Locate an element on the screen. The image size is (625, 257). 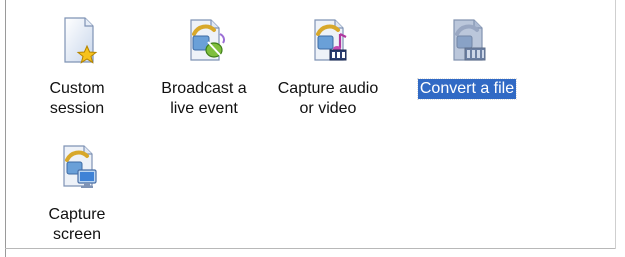
capture-audio-video-option: Capture audio or video is located at coordinates (328, 65).